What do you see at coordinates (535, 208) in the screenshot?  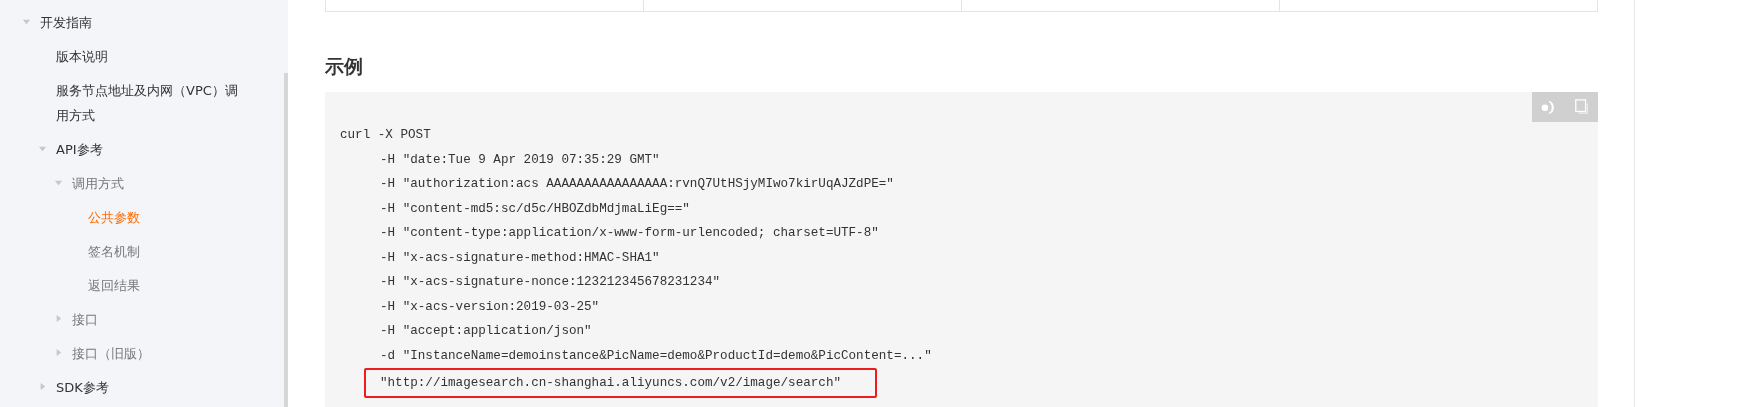 I see `code-line: -H "content-md5:sc/d5c/HBOZdbMdjmaLiEg=="` at bounding box center [535, 208].